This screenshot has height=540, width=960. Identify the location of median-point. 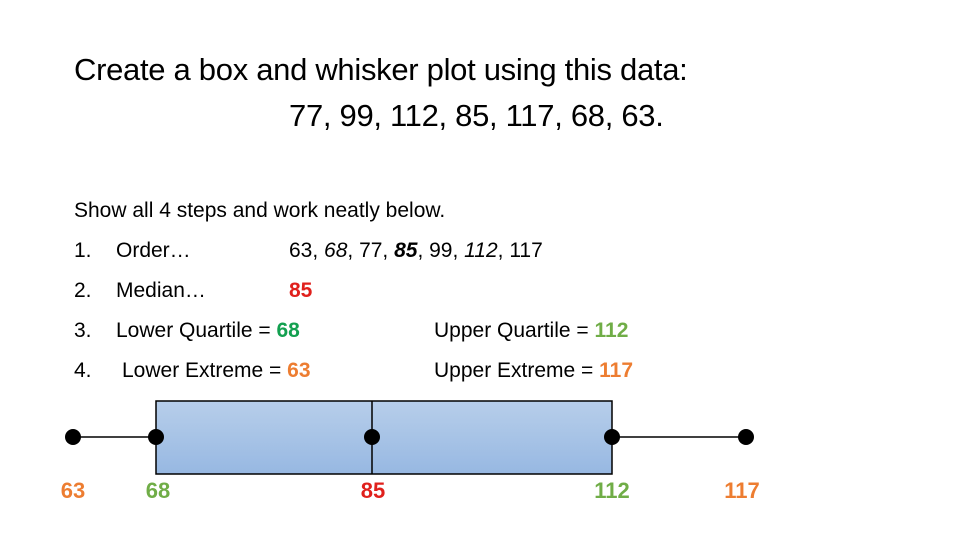
(372, 437).